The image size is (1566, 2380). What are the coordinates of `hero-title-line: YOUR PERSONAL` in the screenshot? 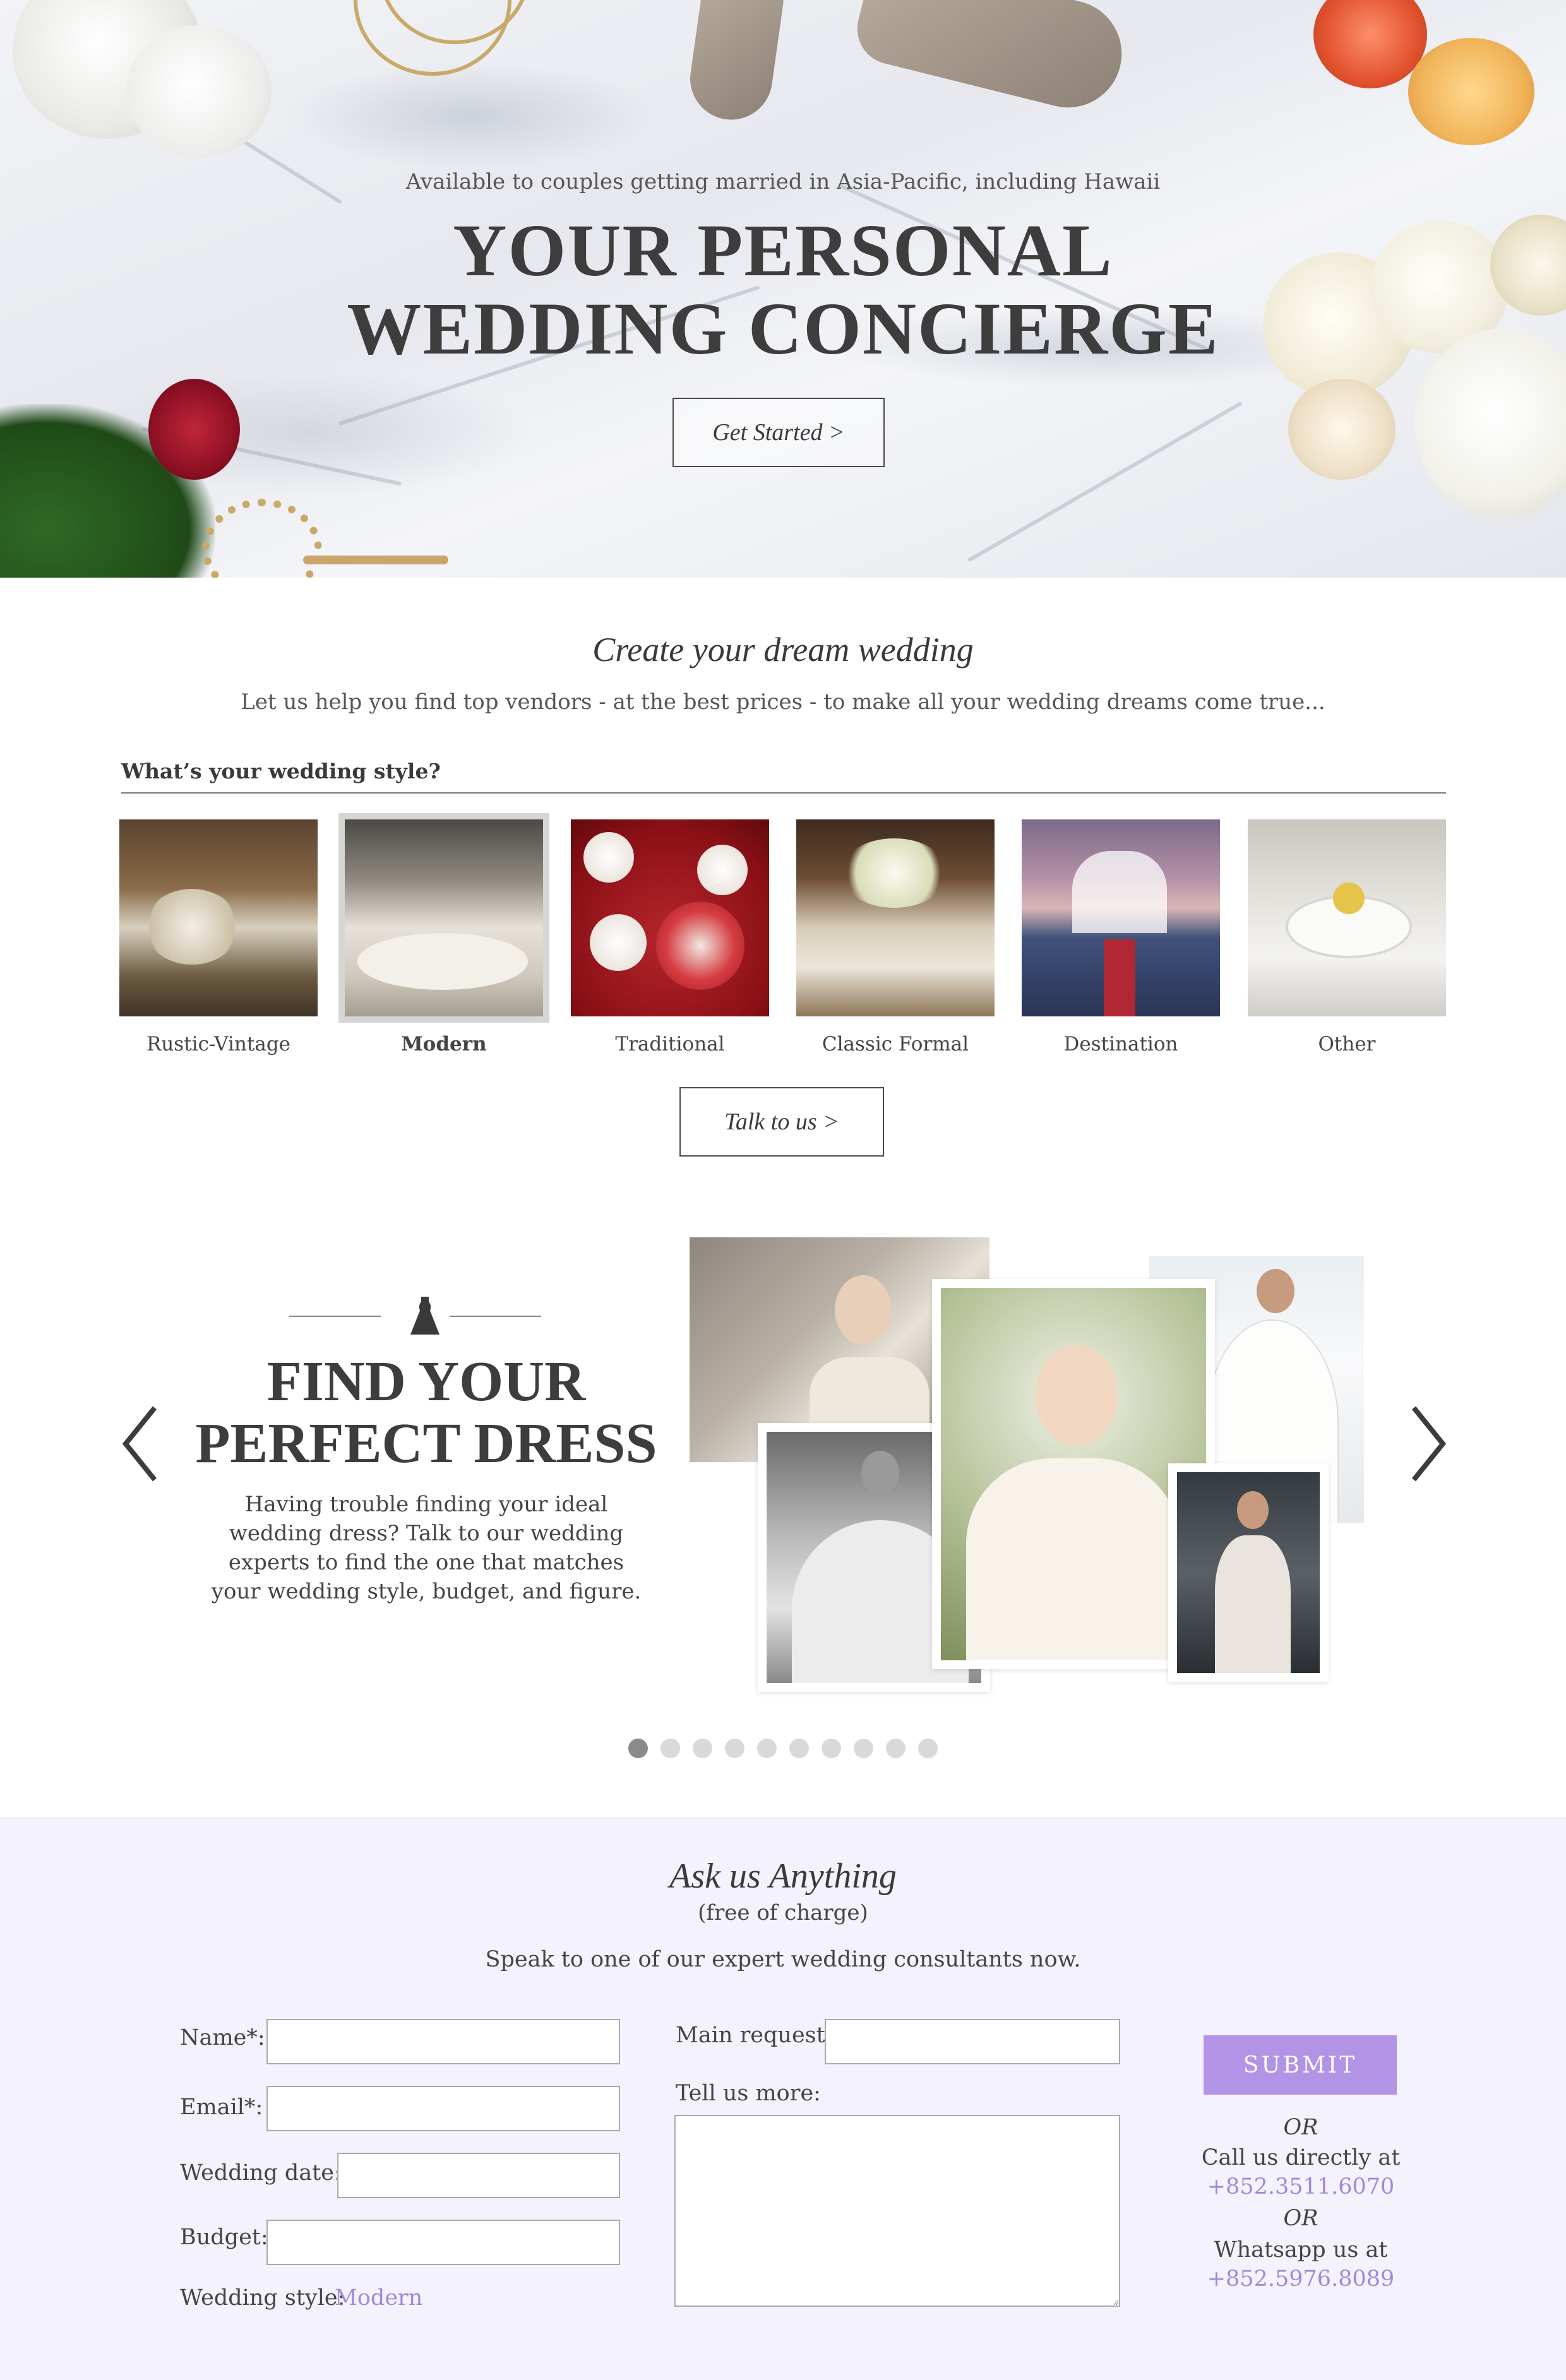 It's located at (783, 250).